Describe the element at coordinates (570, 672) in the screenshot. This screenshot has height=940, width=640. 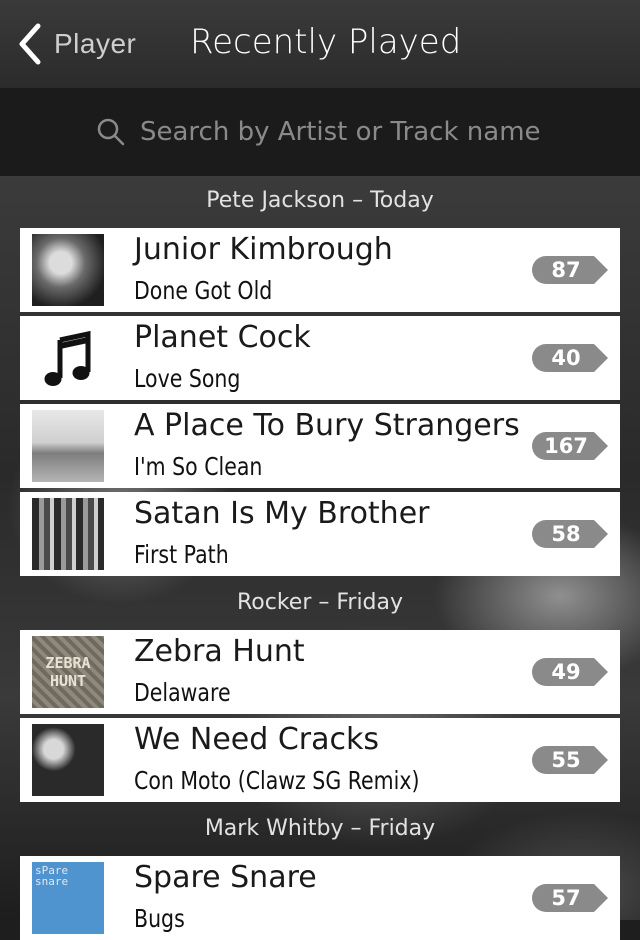
I see `play-count-badge: 49` at that location.